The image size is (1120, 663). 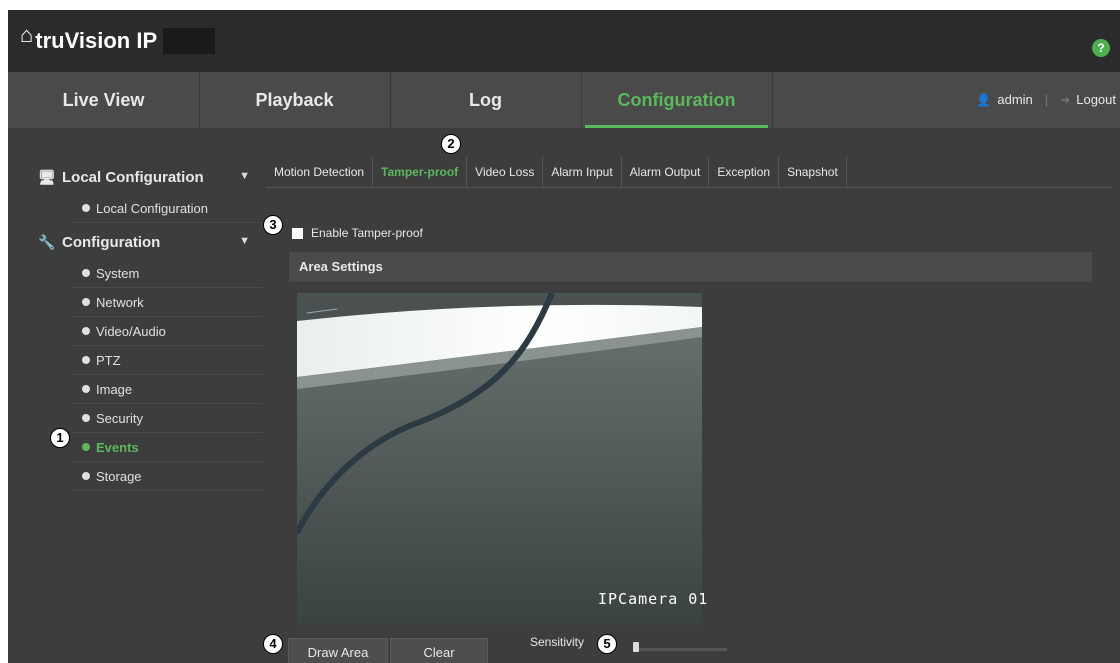 I want to click on callout-marker: 1, so click(x=60, y=438).